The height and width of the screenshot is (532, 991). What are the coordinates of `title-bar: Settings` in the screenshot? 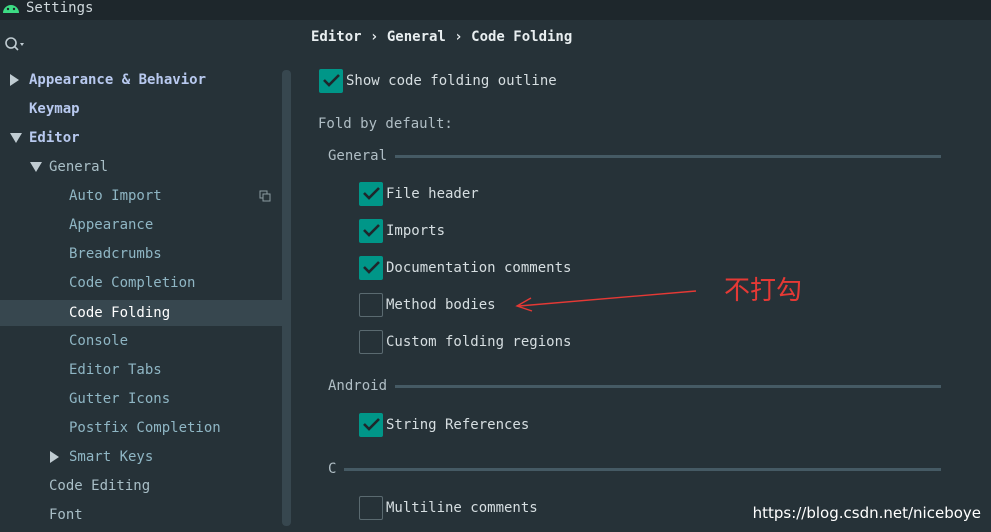 It's located at (495, 10).